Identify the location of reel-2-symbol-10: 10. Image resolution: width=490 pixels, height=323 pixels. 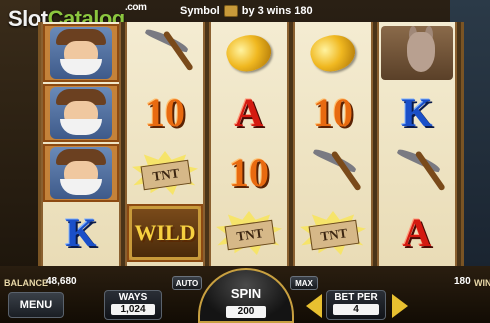
(165, 113).